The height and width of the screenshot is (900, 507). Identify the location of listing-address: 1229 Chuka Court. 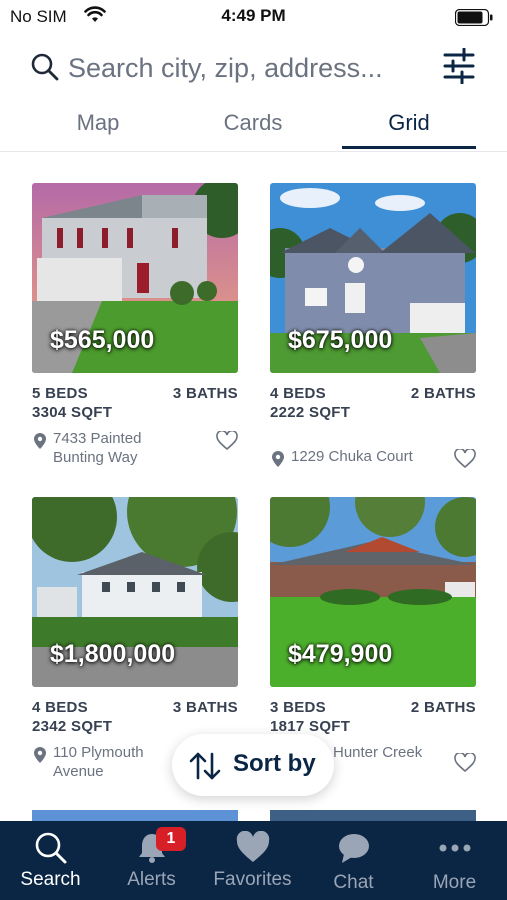
(352, 456).